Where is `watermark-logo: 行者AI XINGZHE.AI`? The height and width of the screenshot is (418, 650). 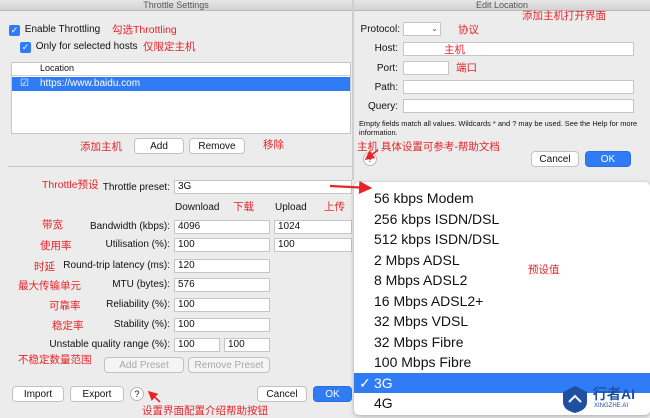
watermark-logo: 行者AI XINGZHE.AI is located at coordinates (605, 399).